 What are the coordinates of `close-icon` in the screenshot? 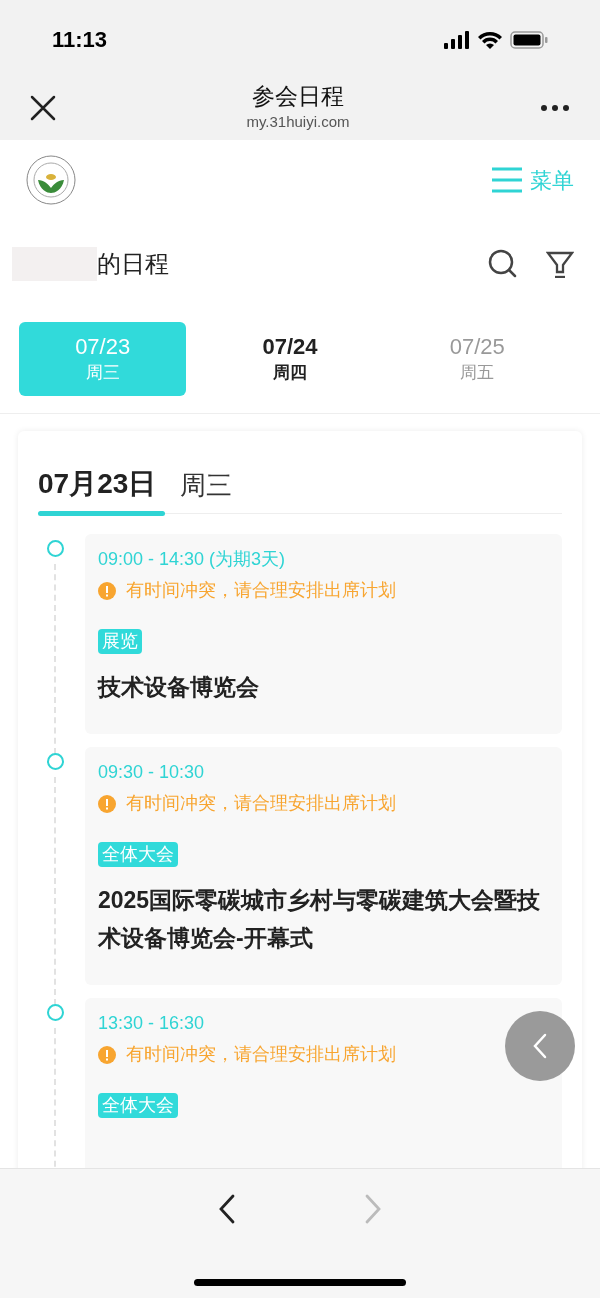 It's located at (43, 107).